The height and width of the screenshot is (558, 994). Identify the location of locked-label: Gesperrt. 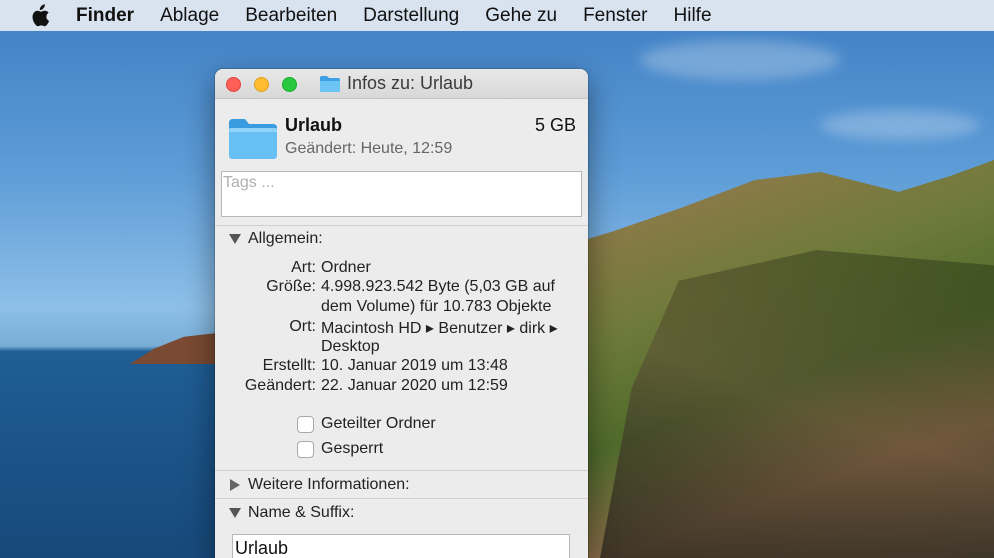
(352, 448).